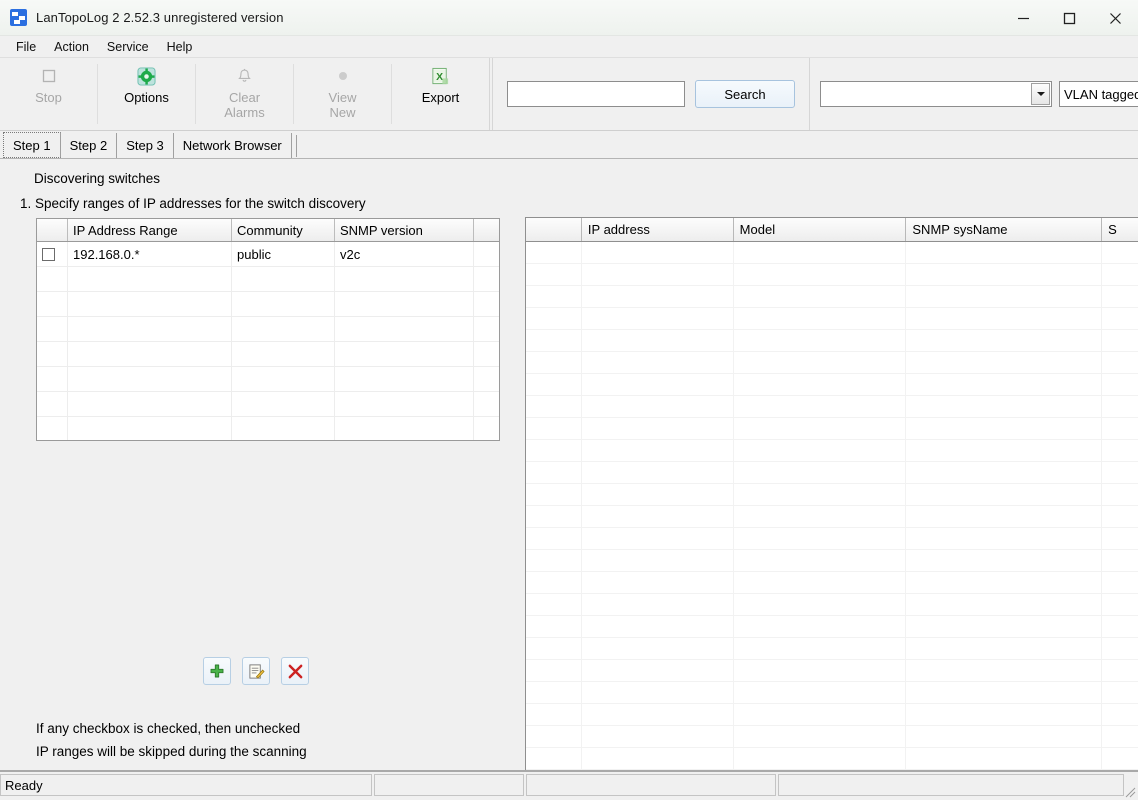 This screenshot has height=800, width=1138. Describe the element at coordinates (283, 254) in the screenshot. I see `cell-community: public` at that location.